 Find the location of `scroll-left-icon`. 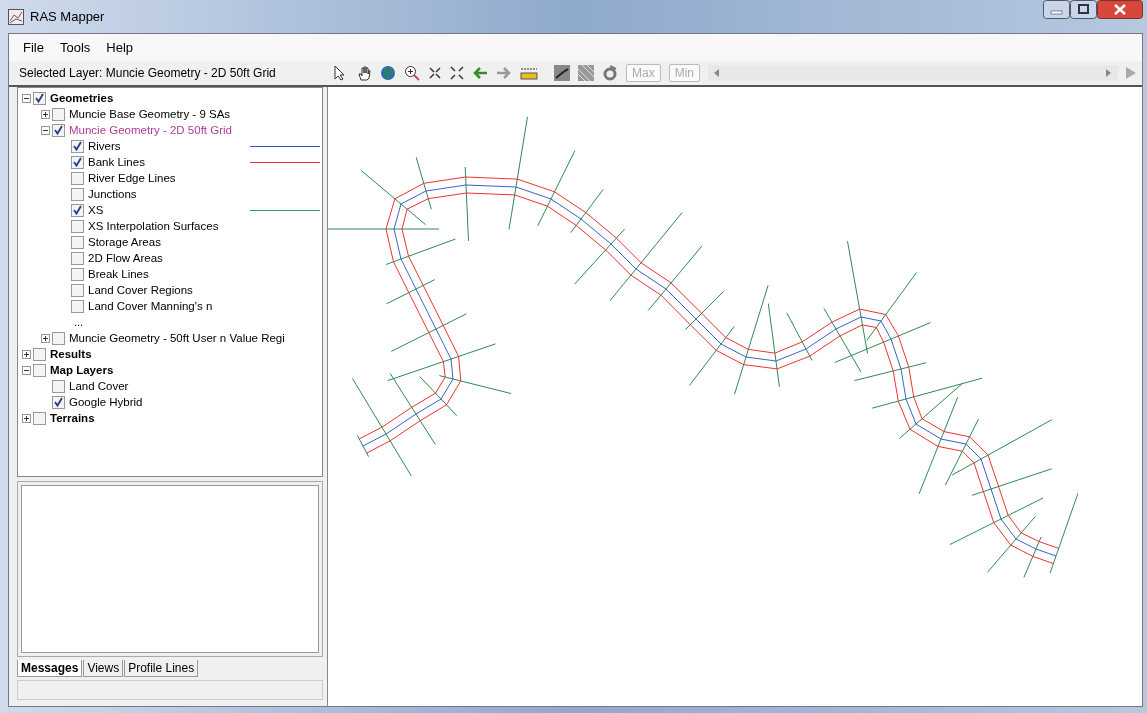

scroll-left-icon is located at coordinates (717, 73).